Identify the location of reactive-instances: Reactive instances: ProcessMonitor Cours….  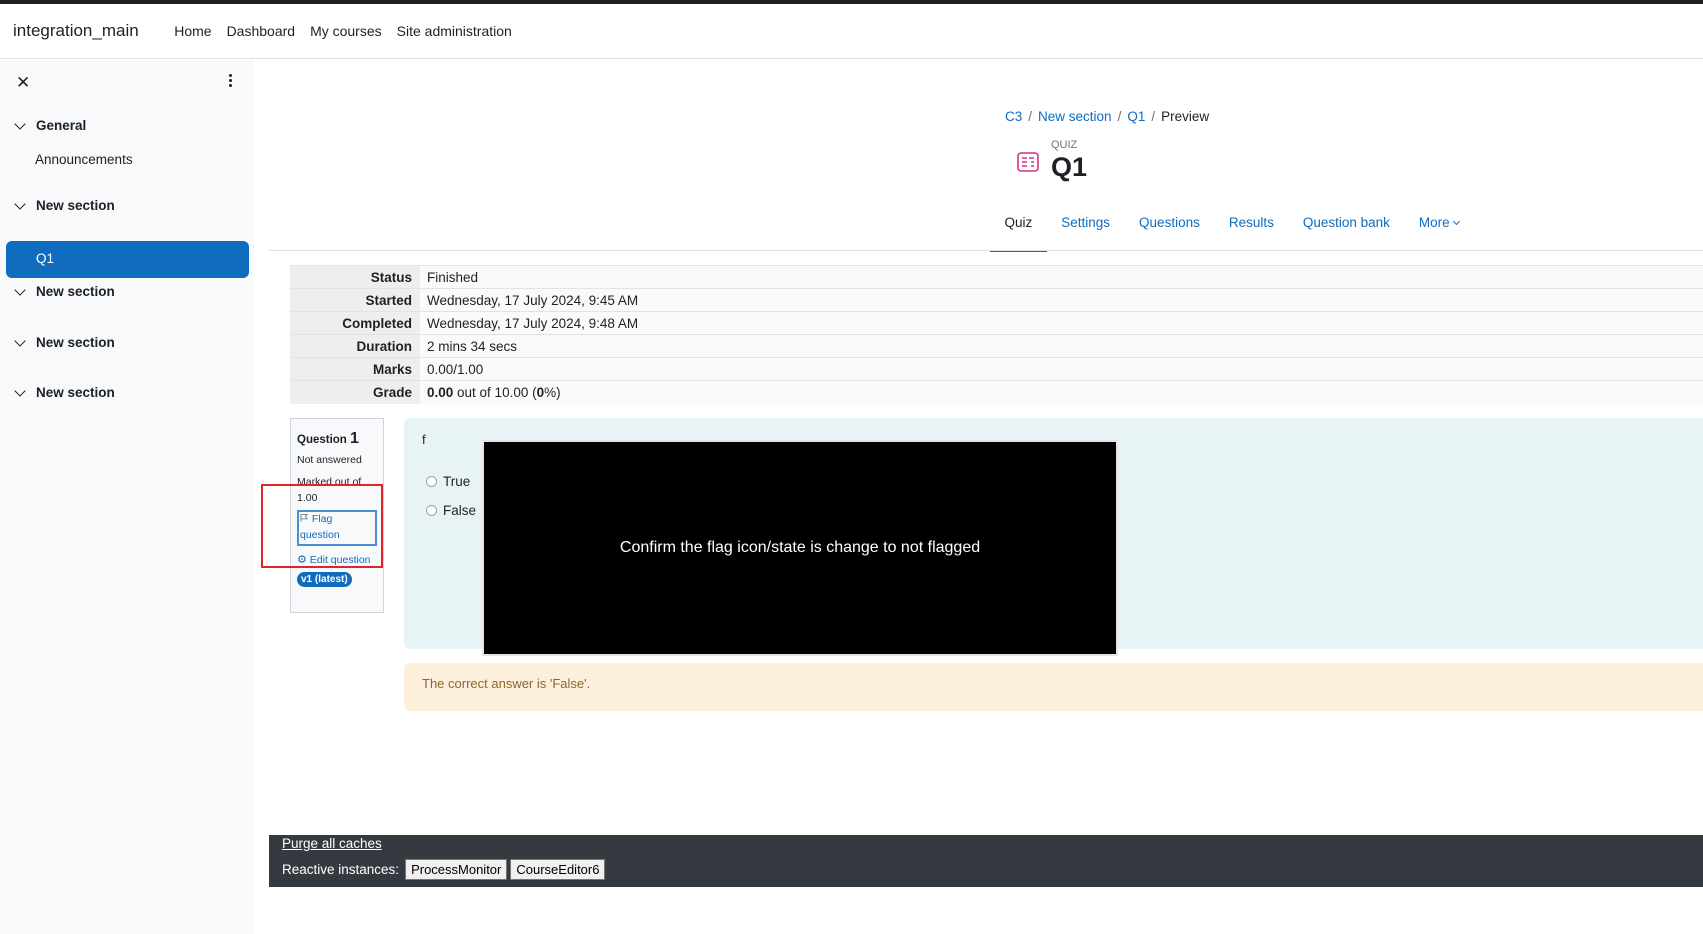
(444, 869).